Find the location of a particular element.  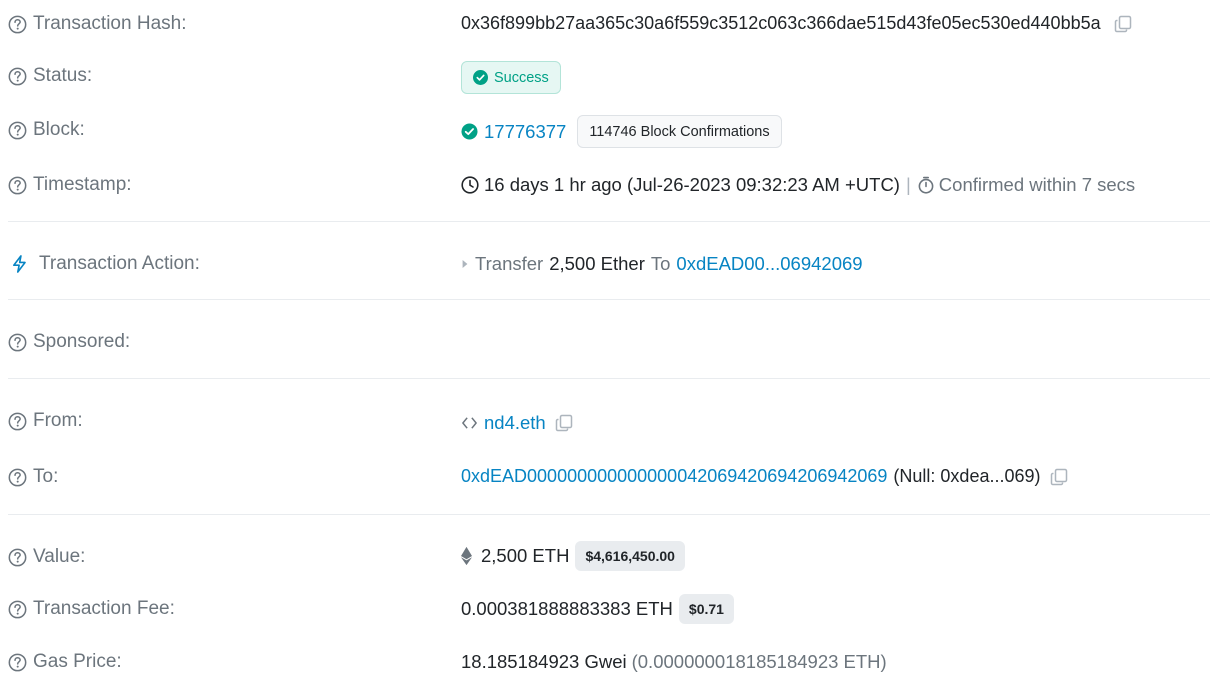

clock-icon is located at coordinates (470, 185).